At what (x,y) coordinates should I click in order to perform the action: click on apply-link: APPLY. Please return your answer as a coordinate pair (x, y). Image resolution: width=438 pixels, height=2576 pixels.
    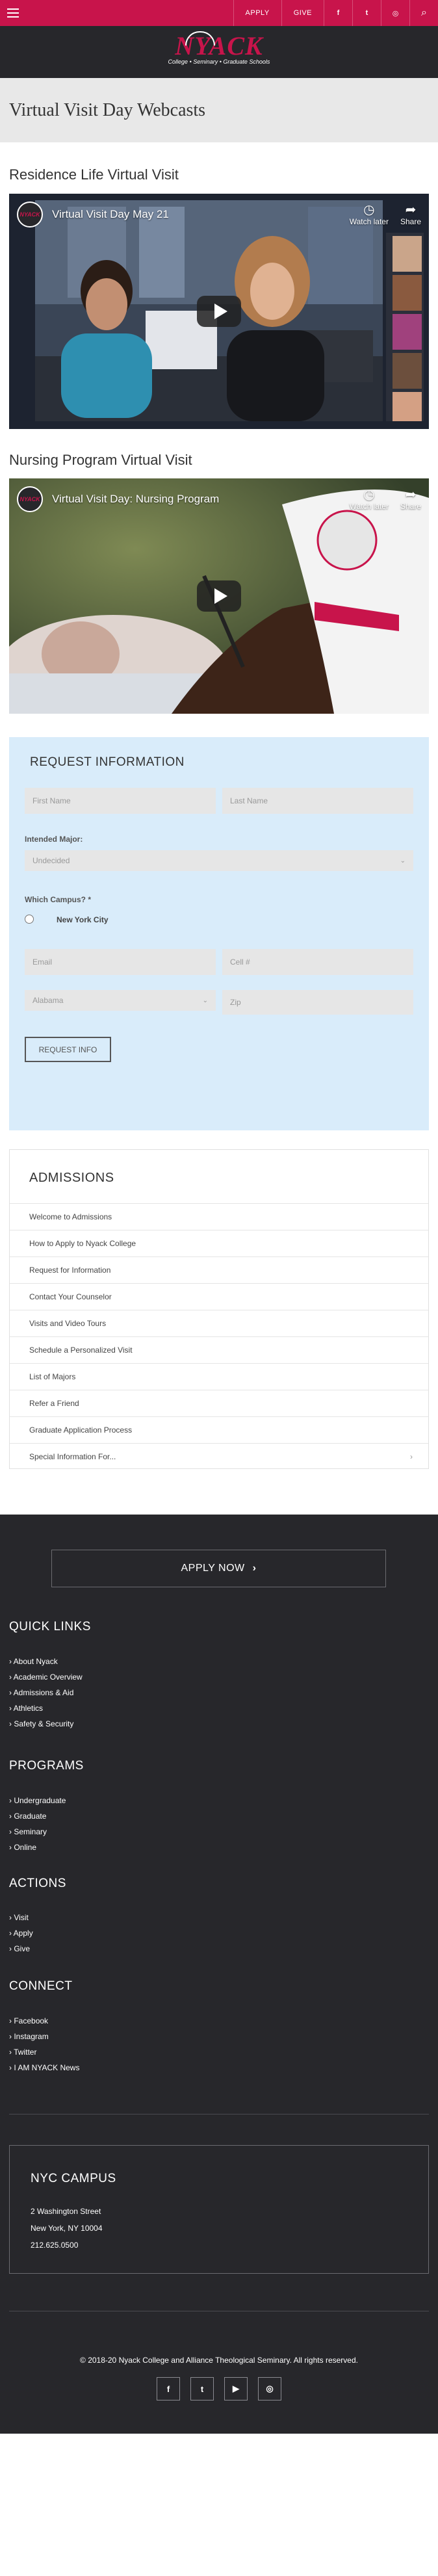
    Looking at the image, I should click on (257, 13).